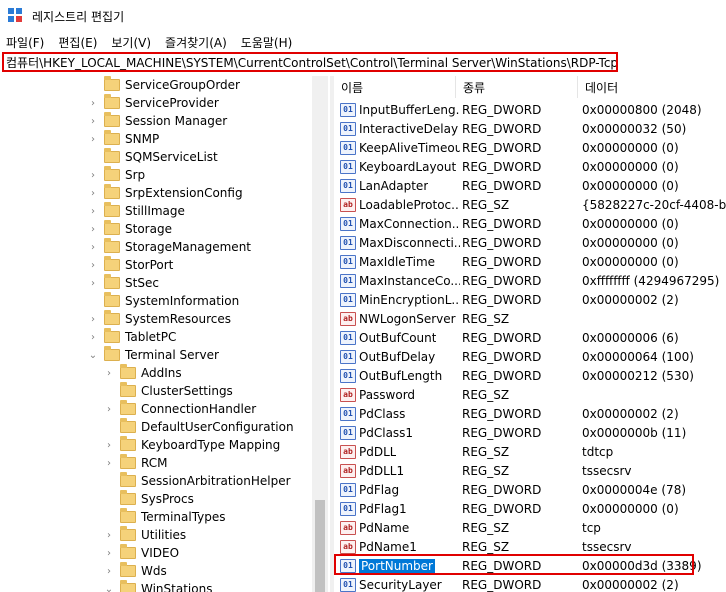 The height and width of the screenshot is (592, 726). Describe the element at coordinates (199, 427) in the screenshot. I see `tree-item: DefaultUserConfiguration` at that location.